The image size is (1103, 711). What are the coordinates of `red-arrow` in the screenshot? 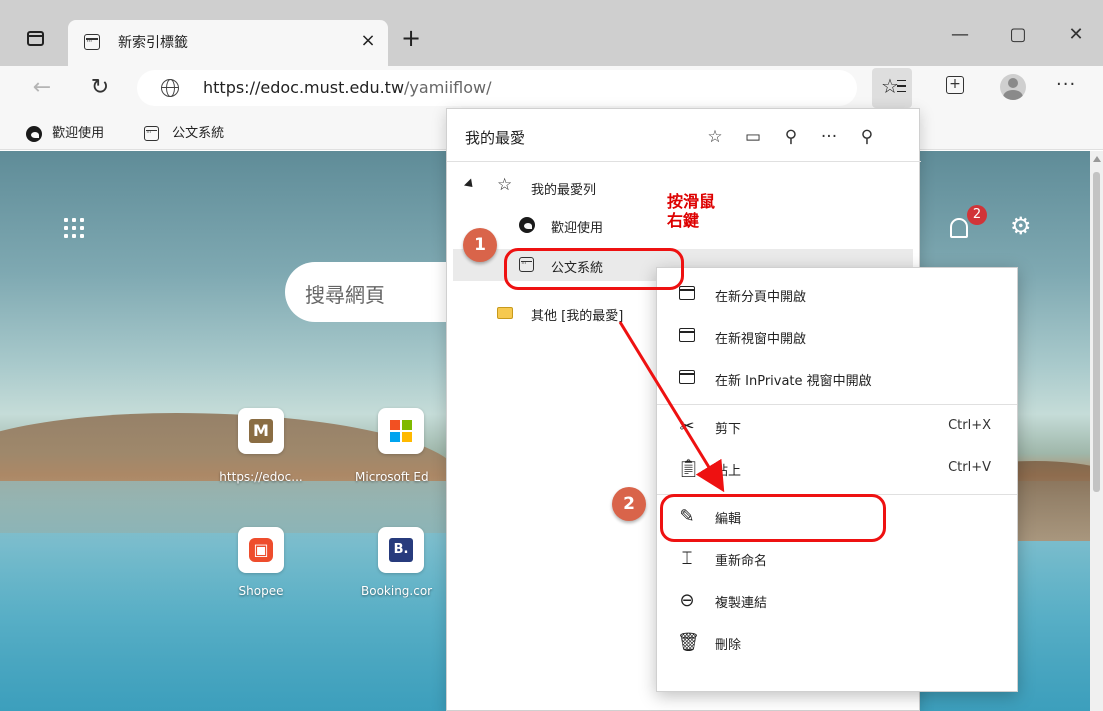 It's located at (671, 407).